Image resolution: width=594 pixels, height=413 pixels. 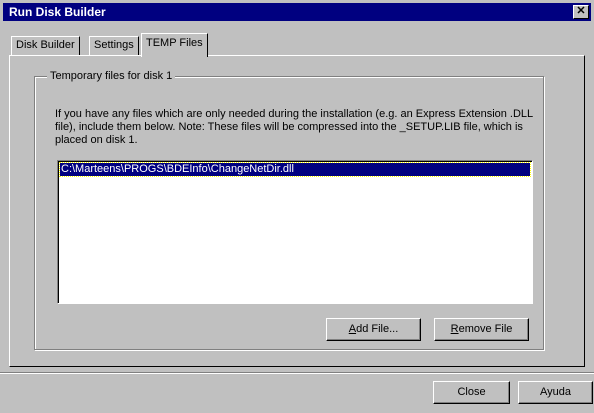 I want to click on help-button: Ayuda, so click(x=555, y=392).